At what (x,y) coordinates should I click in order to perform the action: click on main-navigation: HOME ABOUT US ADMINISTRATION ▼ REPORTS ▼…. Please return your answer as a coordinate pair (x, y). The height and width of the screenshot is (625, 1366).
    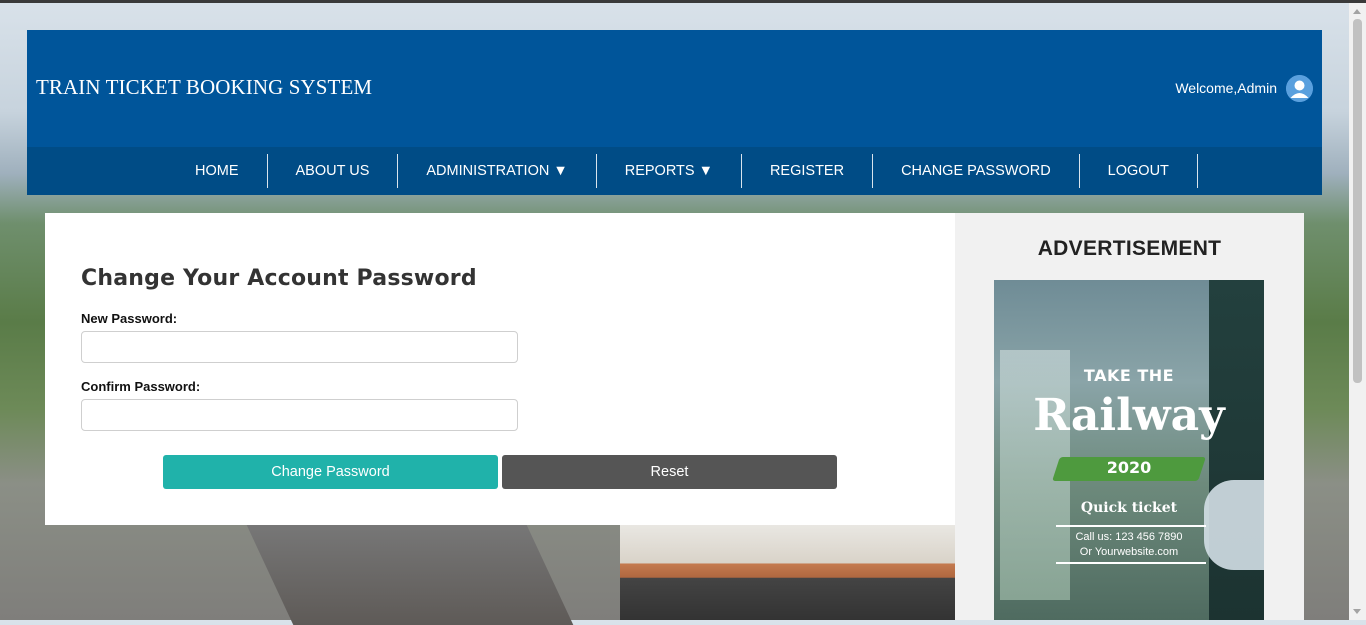
    Looking at the image, I should click on (674, 171).